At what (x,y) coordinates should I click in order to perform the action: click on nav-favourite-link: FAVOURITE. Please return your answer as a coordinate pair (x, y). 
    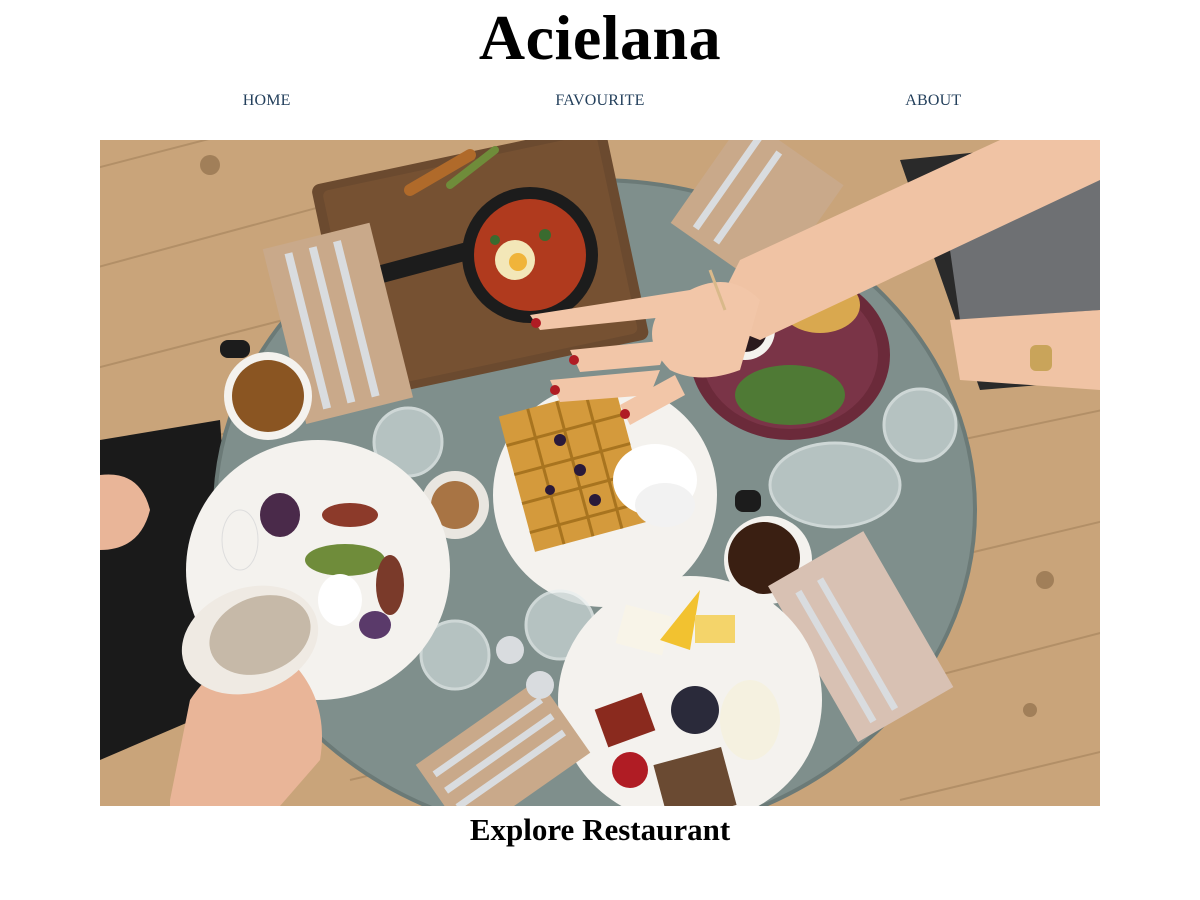
    Looking at the image, I should click on (600, 101).